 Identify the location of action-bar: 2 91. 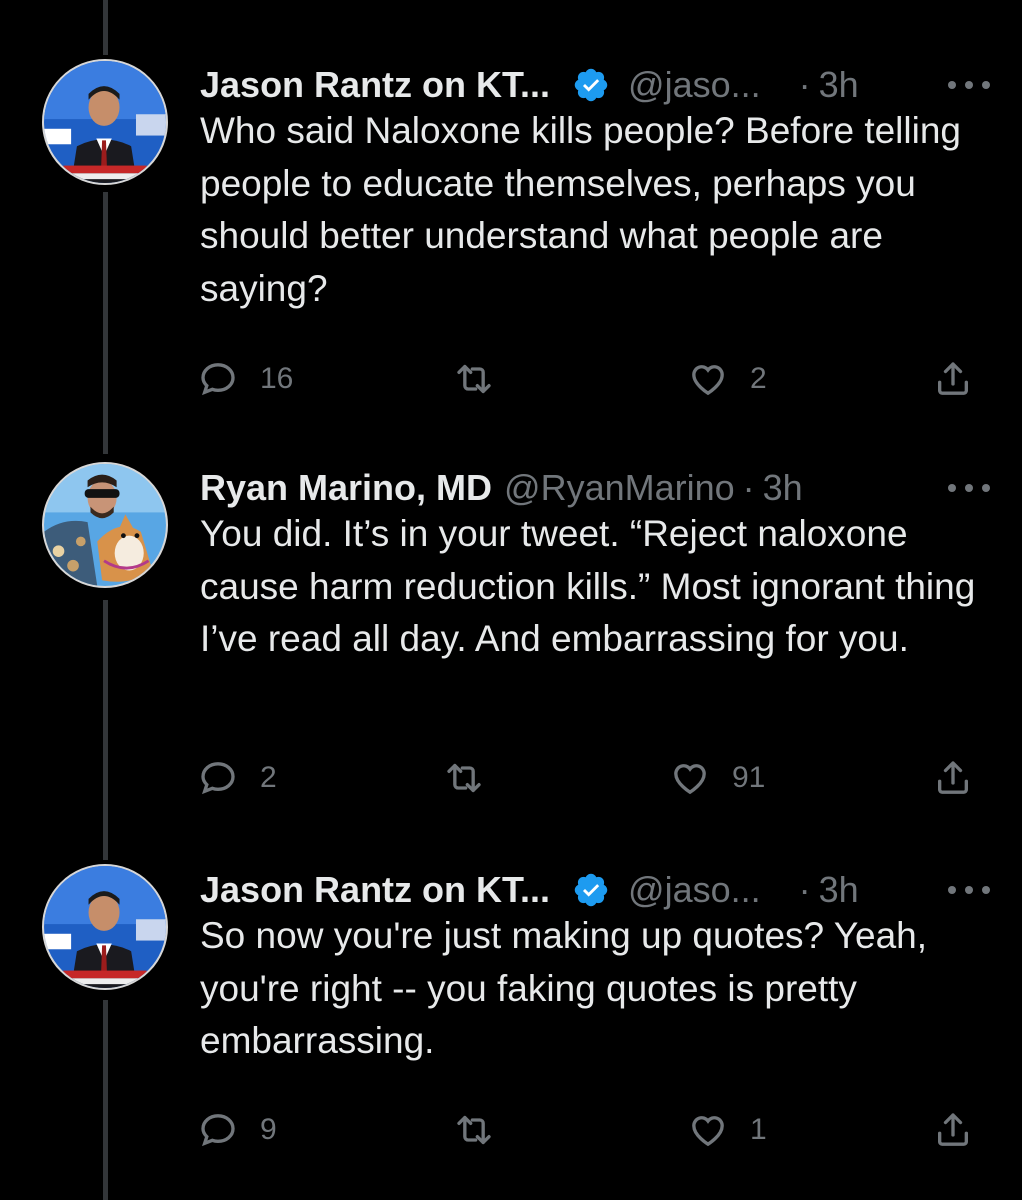
(593, 783).